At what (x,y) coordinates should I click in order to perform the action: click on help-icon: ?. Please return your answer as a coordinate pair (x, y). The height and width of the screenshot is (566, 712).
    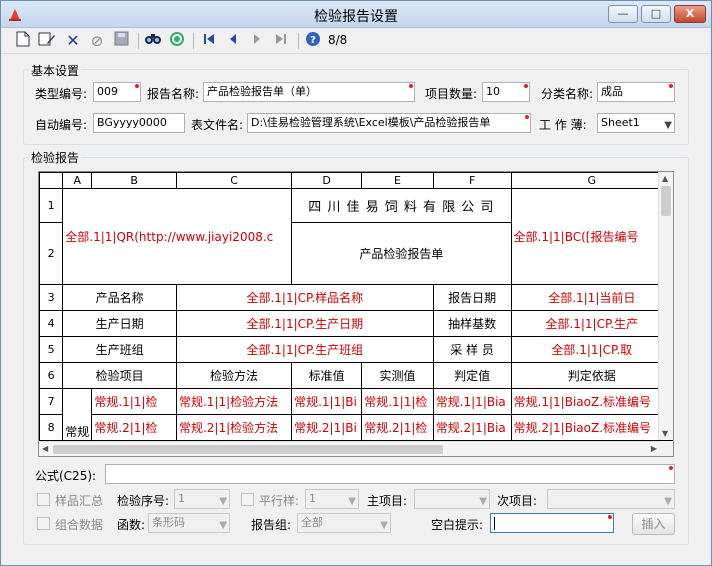
    Looking at the image, I should click on (313, 41).